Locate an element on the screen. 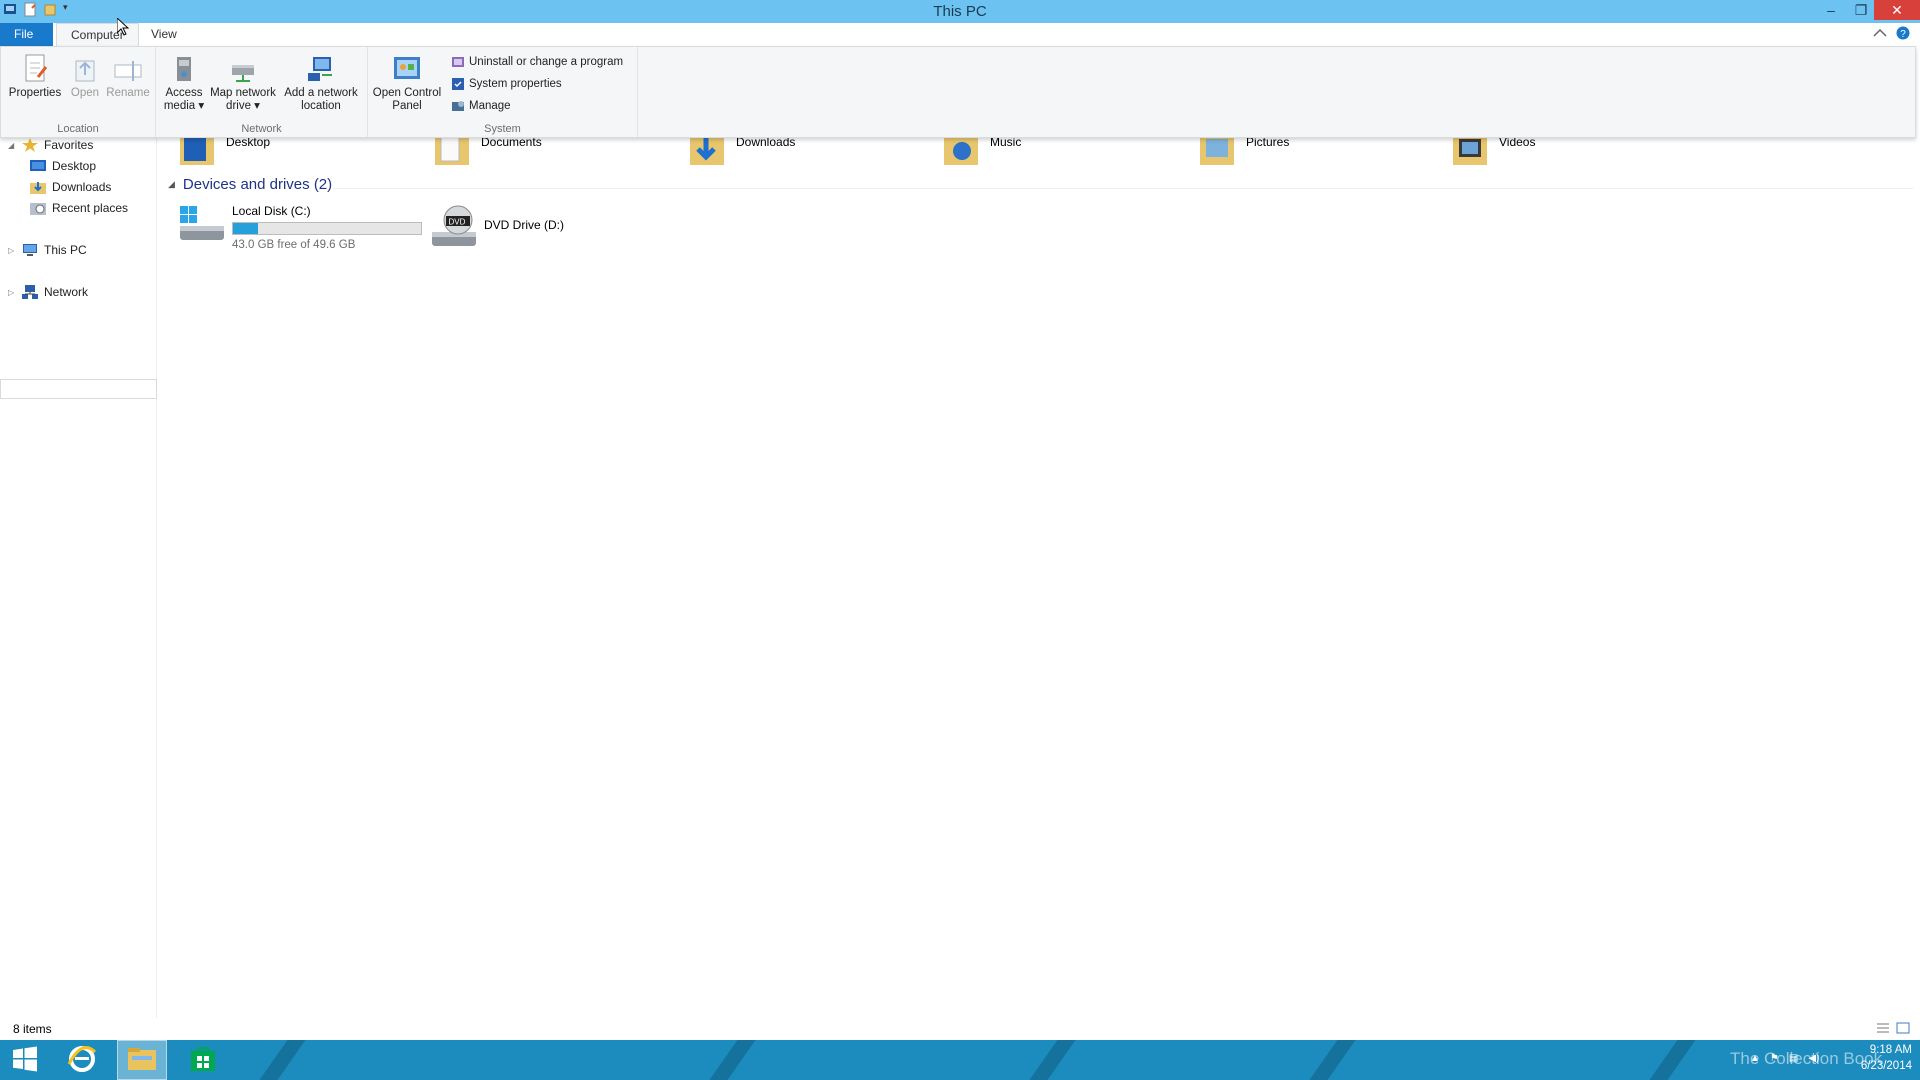  folder-music: Music is located at coordinates (981, 150).